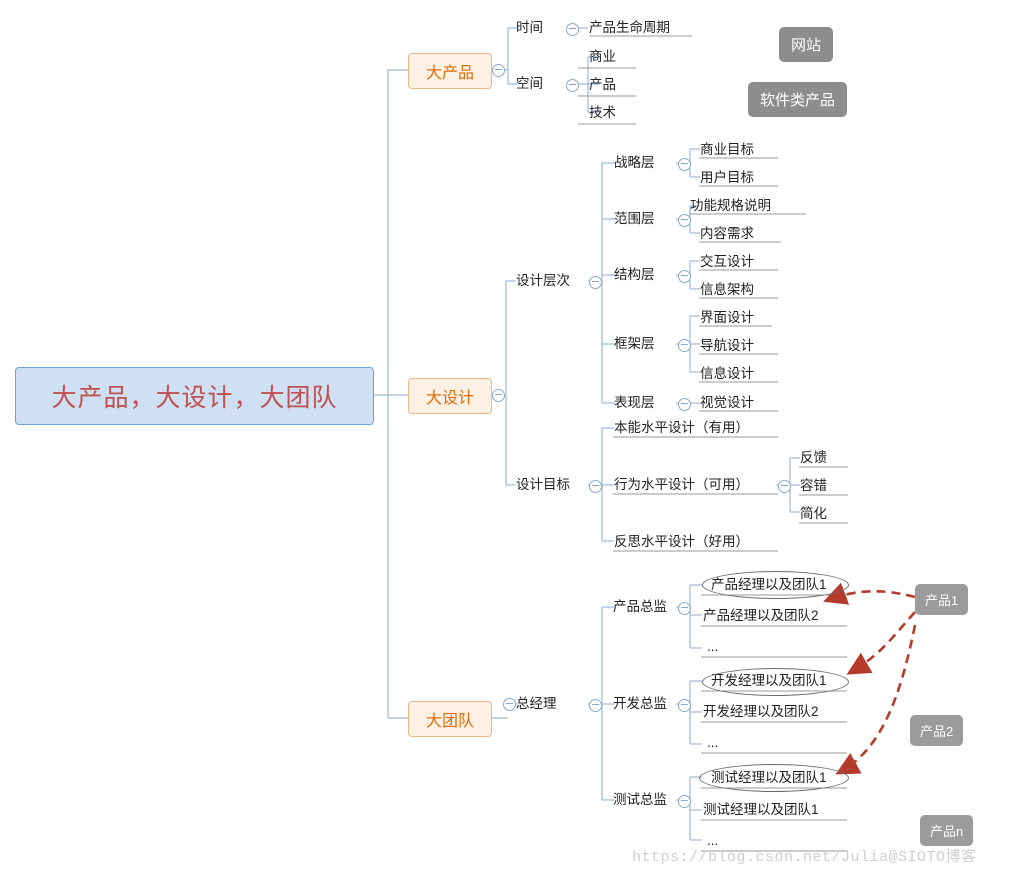  Describe the element at coordinates (572, 29) in the screenshot. I see `collapse-toggle-time` at that location.